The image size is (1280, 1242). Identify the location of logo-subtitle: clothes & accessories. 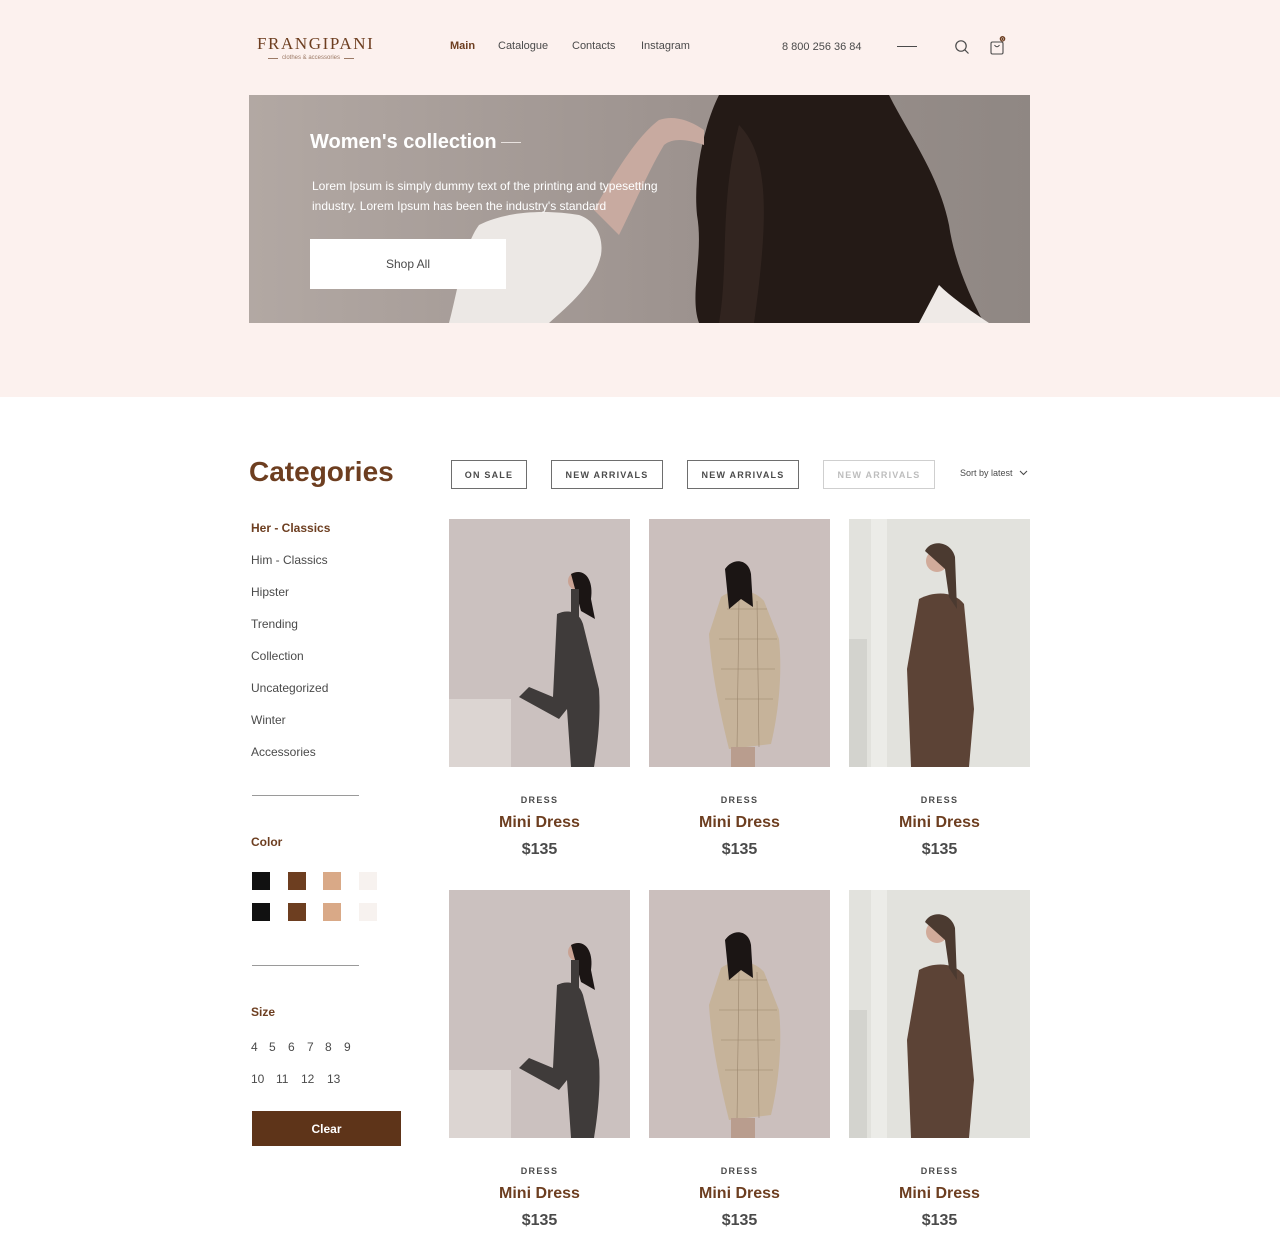
(311, 58).